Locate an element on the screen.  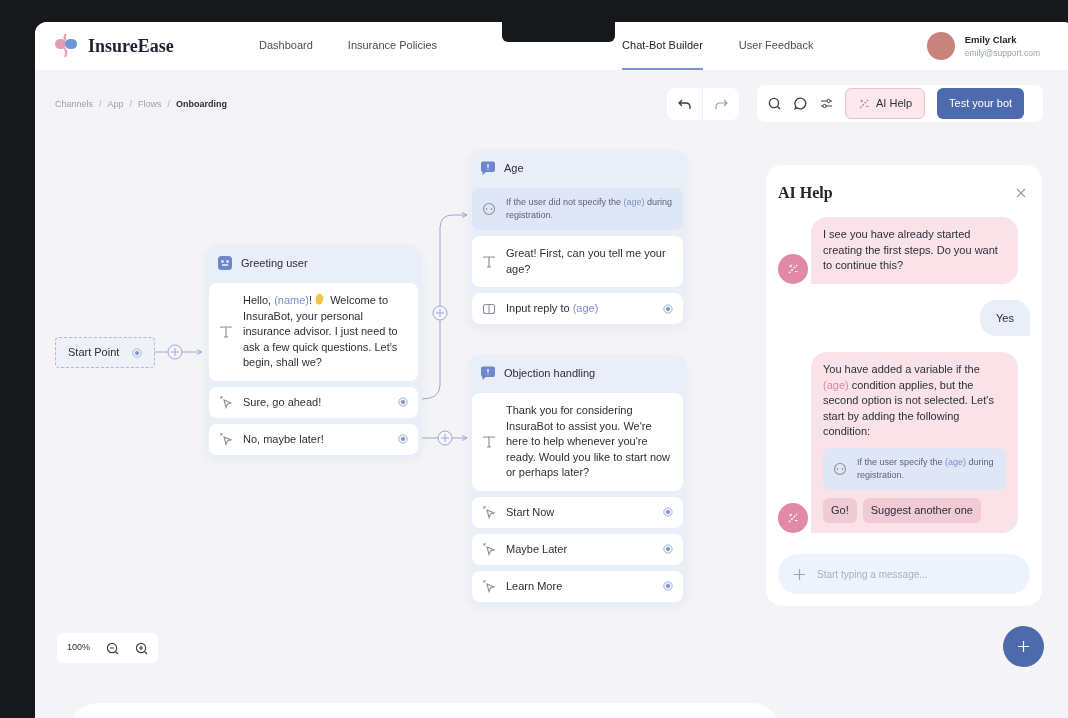
start-node: Start Point is located at coordinates (105, 352).